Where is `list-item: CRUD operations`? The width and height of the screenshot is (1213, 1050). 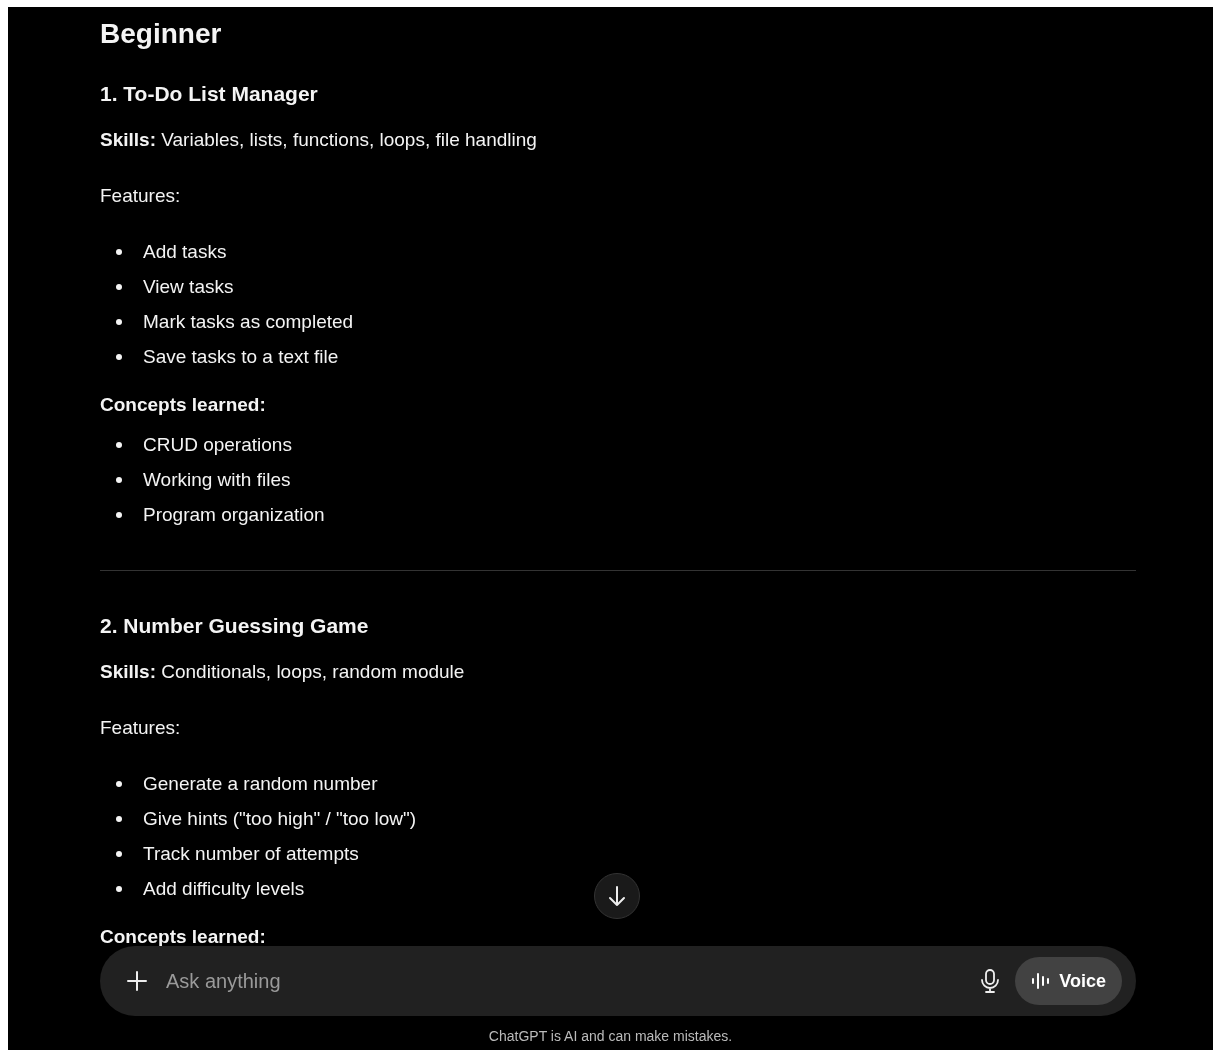 list-item: CRUD operations is located at coordinates (217, 445).